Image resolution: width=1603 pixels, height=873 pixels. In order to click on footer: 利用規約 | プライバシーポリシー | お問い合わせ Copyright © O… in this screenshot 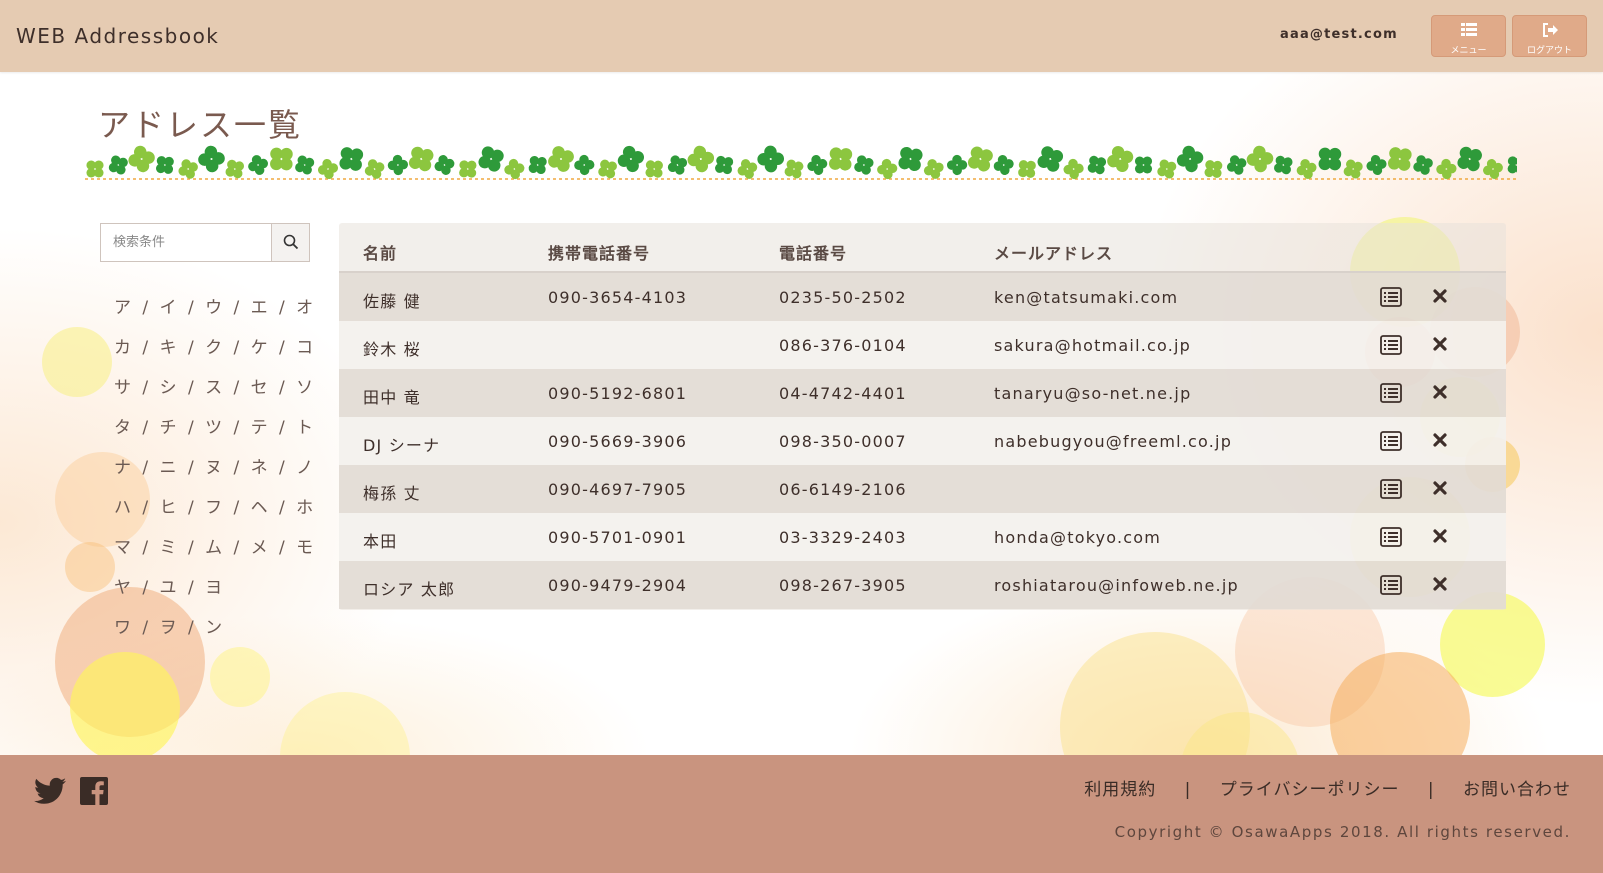, I will do `click(801, 814)`.